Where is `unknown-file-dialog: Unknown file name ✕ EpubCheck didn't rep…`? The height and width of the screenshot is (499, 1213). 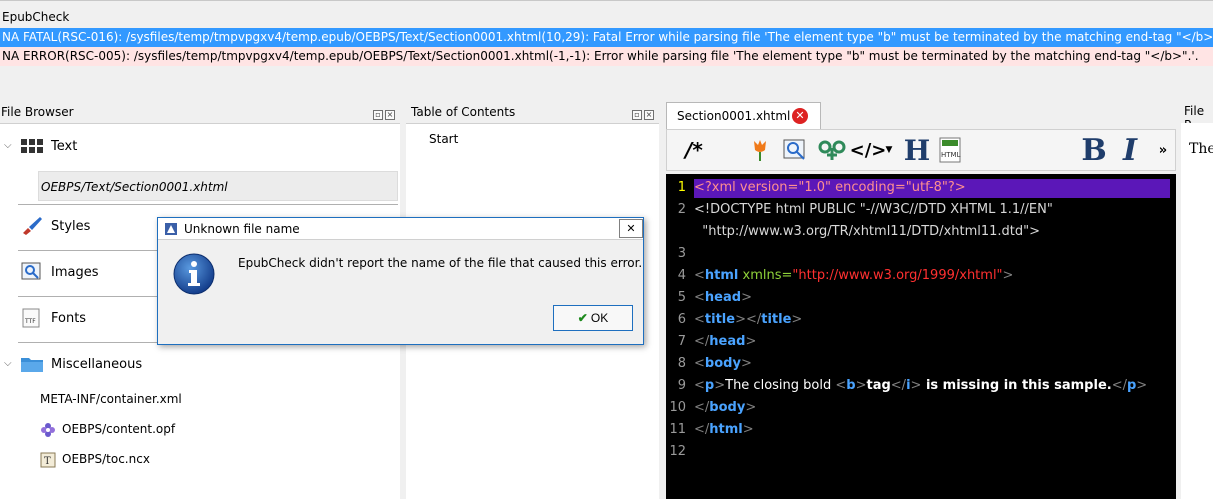 unknown-file-dialog: Unknown file name ✕ EpubCheck didn't rep… is located at coordinates (400, 281).